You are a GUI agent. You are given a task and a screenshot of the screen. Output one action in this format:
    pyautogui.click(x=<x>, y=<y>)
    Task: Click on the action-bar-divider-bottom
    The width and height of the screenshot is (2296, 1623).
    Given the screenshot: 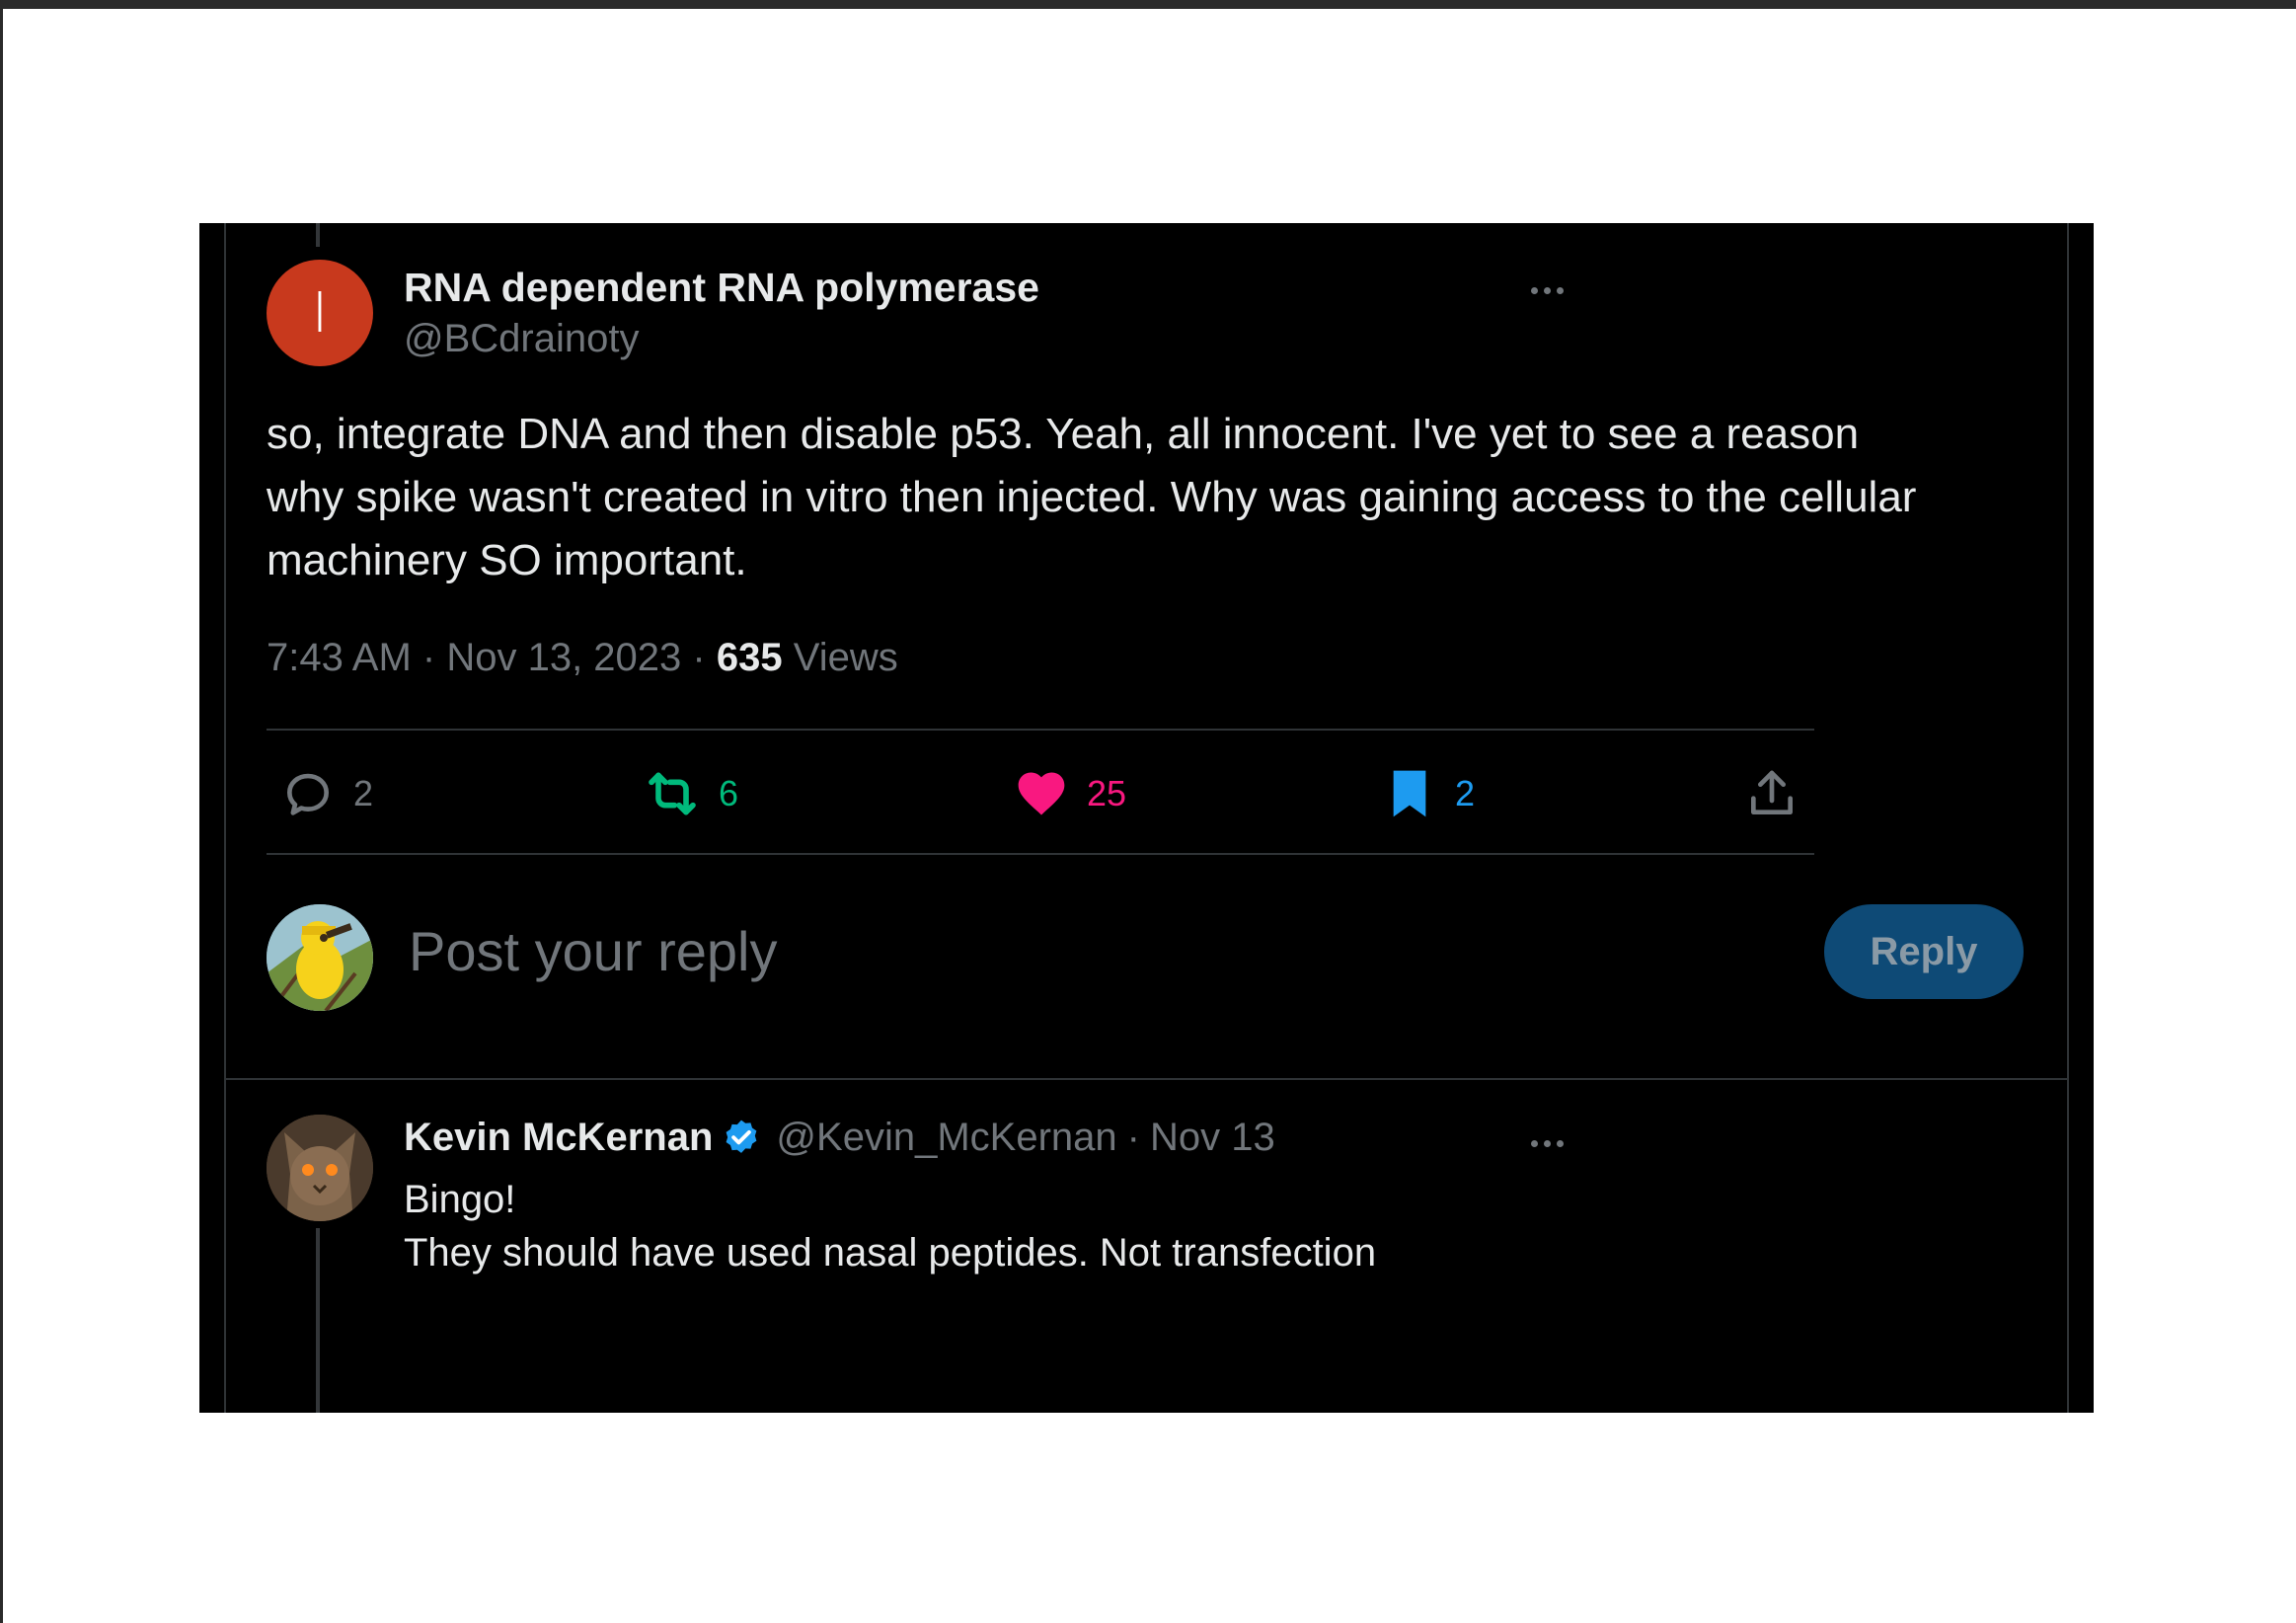 What is the action you would take?
    pyautogui.click(x=1040, y=854)
    